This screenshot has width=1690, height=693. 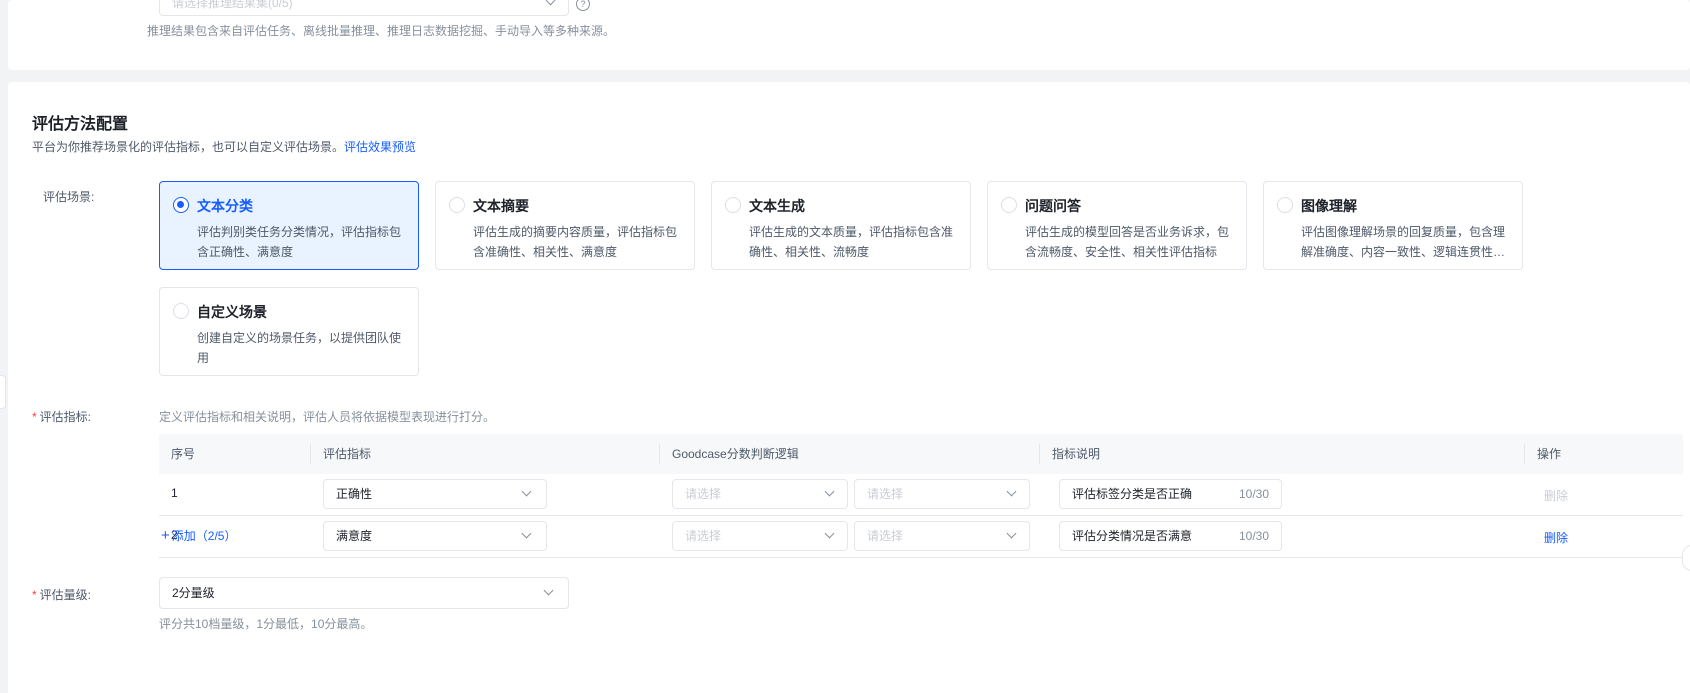 I want to click on metric-description-input: 评估分类情况是否满意 10/30, so click(x=1170, y=536).